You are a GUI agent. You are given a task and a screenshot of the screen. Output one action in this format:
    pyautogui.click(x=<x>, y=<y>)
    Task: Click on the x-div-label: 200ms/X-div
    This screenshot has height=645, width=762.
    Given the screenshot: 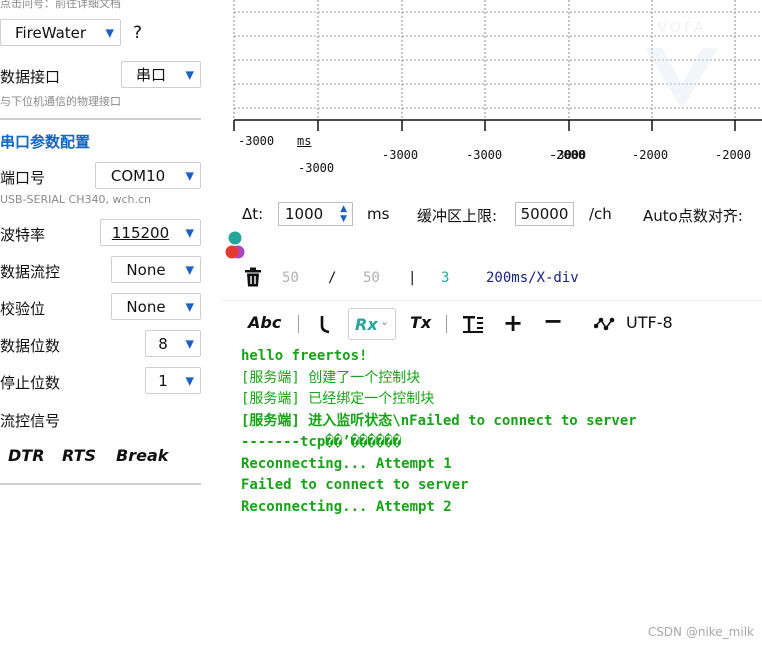 What is the action you would take?
    pyautogui.click(x=532, y=278)
    